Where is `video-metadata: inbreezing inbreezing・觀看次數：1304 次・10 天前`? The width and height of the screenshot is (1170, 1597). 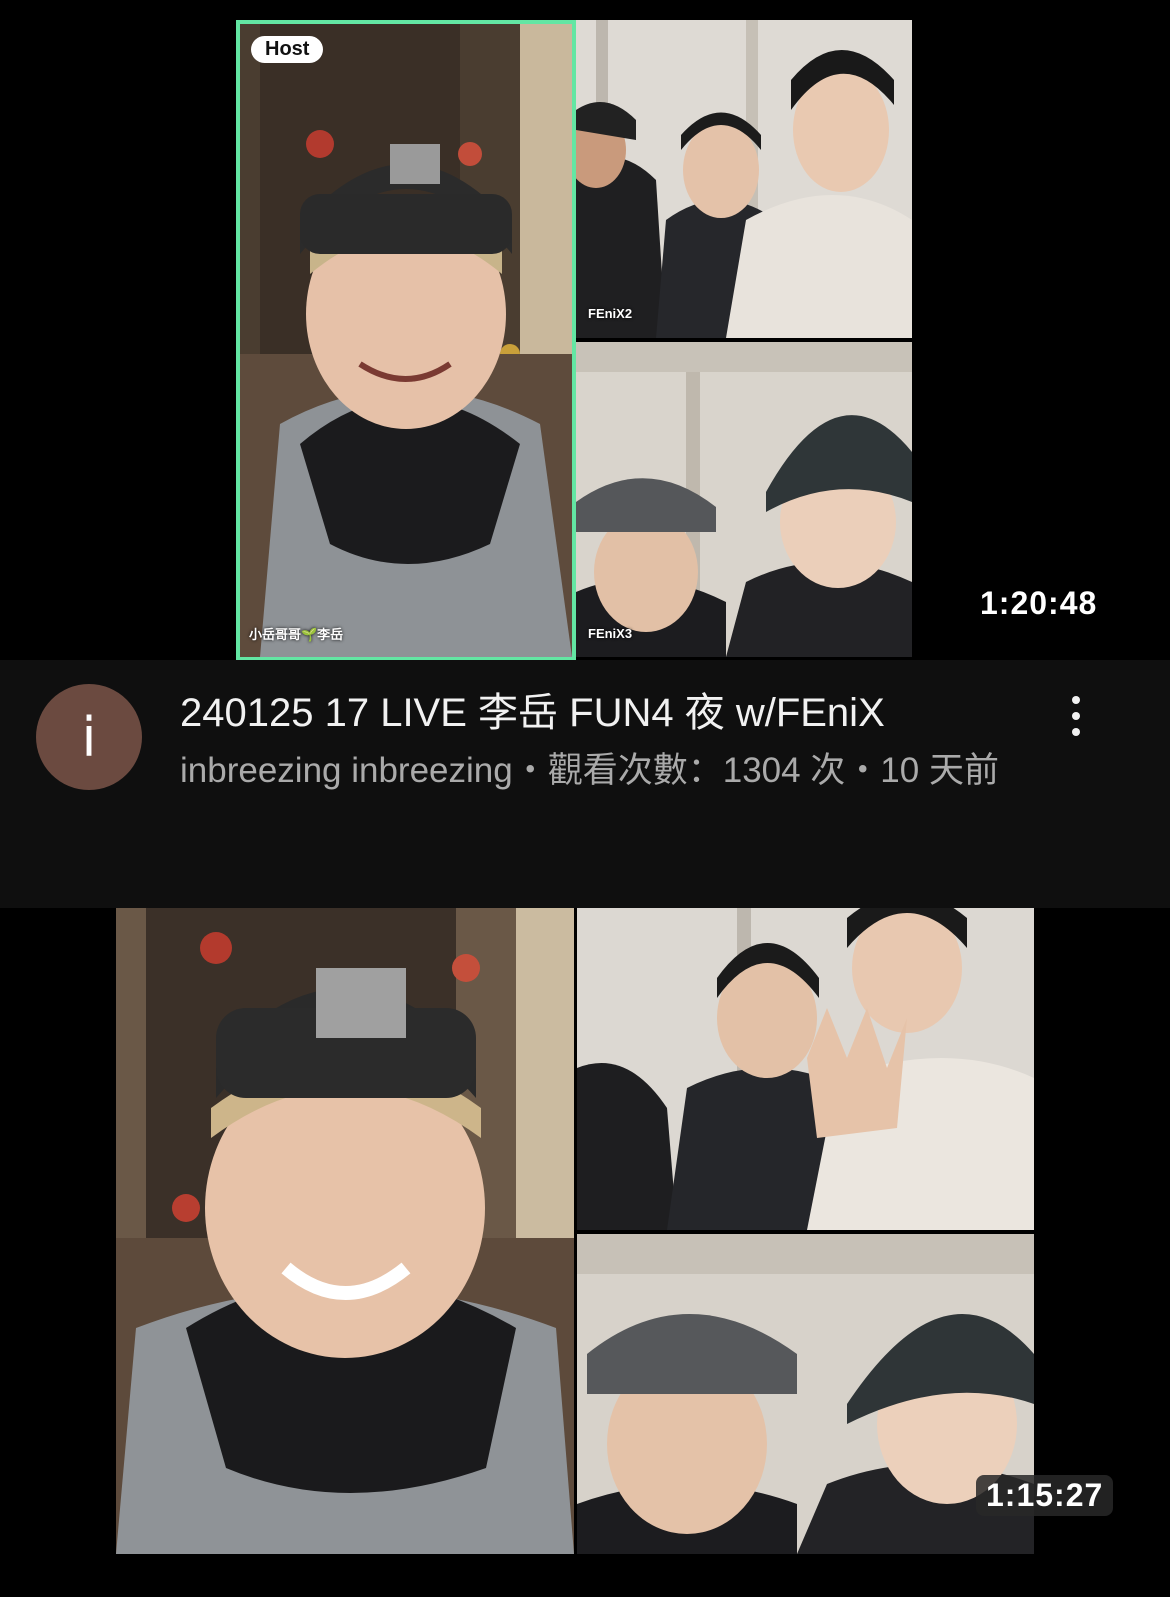 video-metadata: inbreezing inbreezing・觀看次數：1304 次・10 天前 is located at coordinates (589, 770).